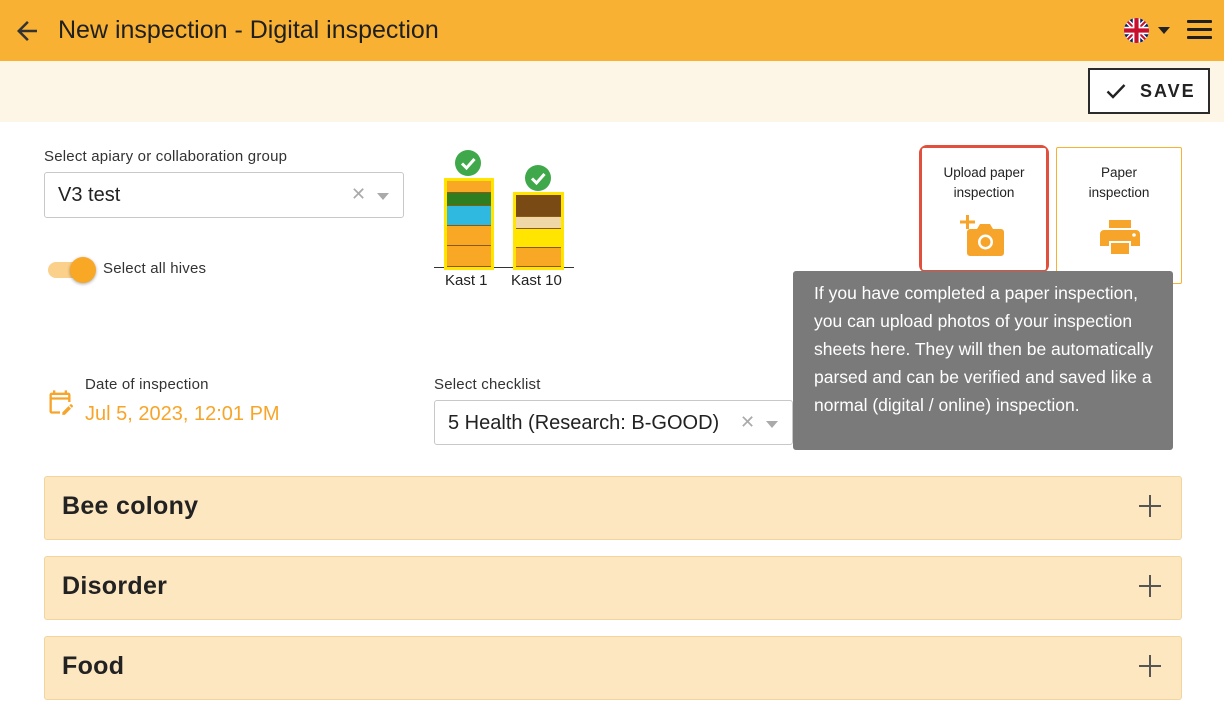 This screenshot has height=710, width=1224. What do you see at coordinates (166, 156) in the screenshot?
I see `apiary-label: Select apiary or collaboration group` at bounding box center [166, 156].